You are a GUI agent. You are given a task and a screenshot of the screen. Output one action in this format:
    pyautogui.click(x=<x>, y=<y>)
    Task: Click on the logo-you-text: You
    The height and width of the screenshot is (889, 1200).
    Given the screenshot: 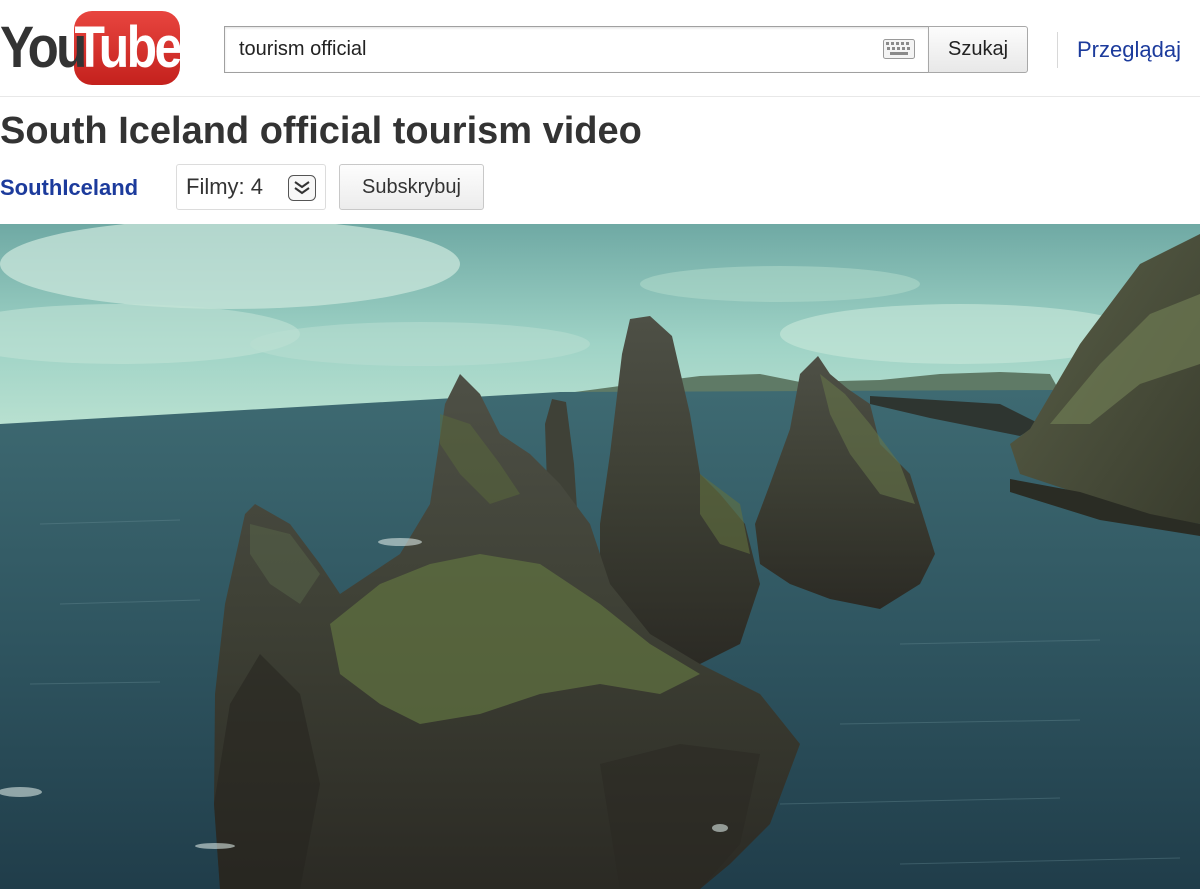 What is the action you would take?
    pyautogui.click(x=43, y=47)
    